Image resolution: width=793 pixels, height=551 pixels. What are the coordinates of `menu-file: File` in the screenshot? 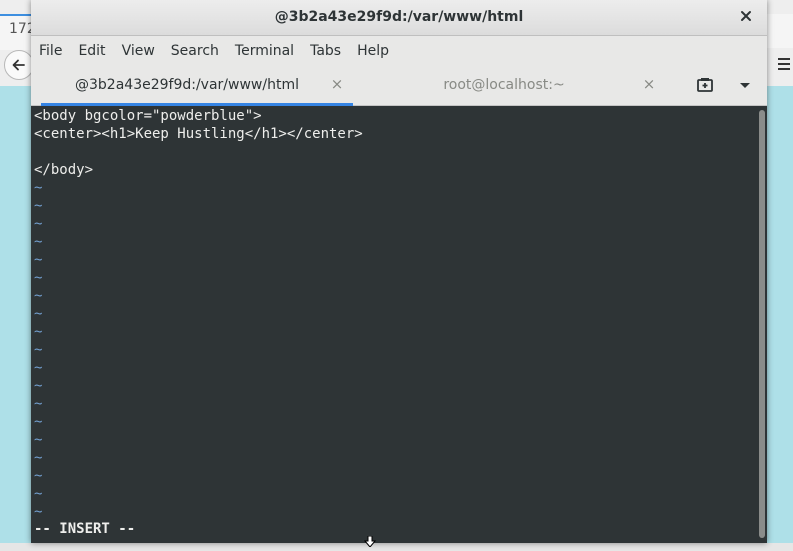 It's located at (50, 51).